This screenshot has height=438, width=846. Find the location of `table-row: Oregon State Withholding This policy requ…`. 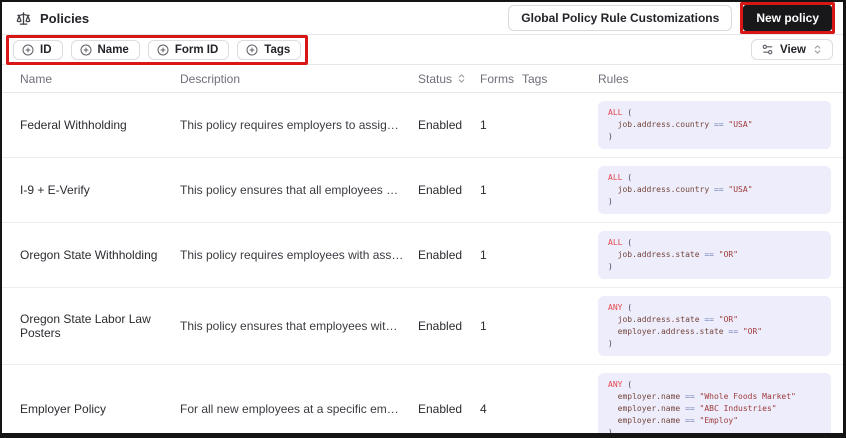

table-row: Oregon State Withholding This policy requ… is located at coordinates (422, 255).